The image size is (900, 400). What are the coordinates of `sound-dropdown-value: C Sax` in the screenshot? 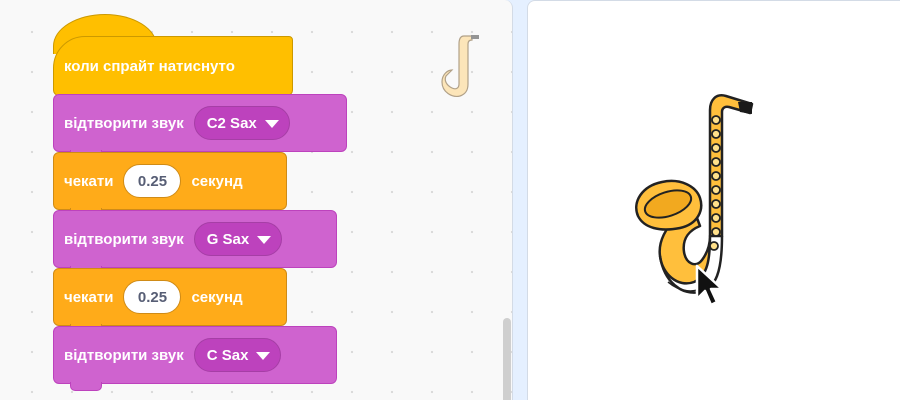 It's located at (227, 355).